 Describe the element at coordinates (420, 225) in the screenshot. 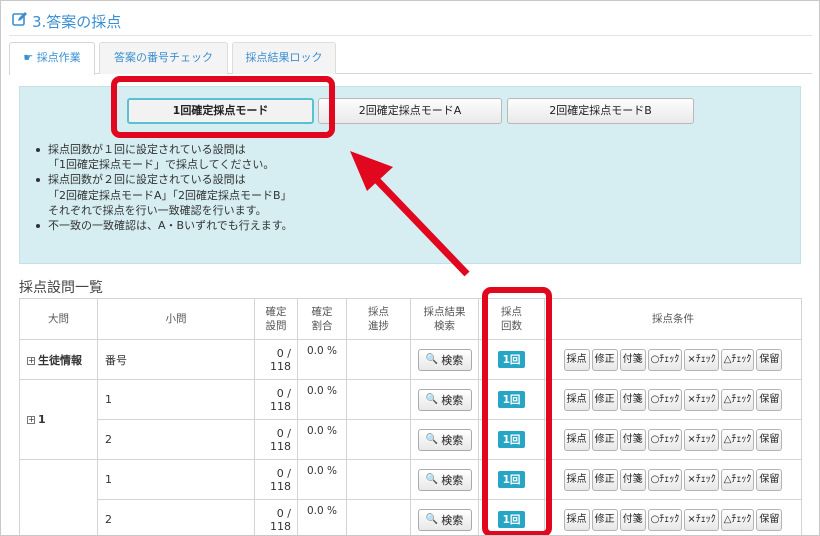

I see `arrow-line` at that location.